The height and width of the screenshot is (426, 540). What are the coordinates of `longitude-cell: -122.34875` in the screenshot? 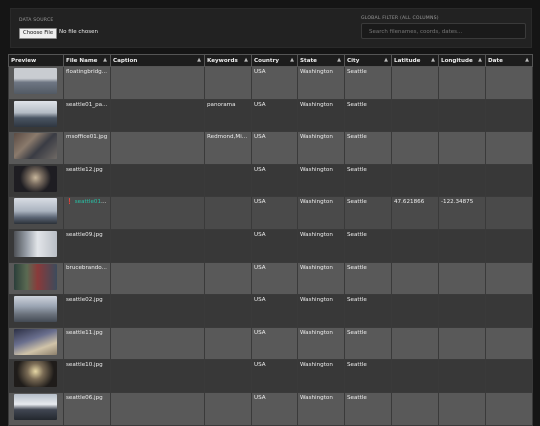 It's located at (462, 213).